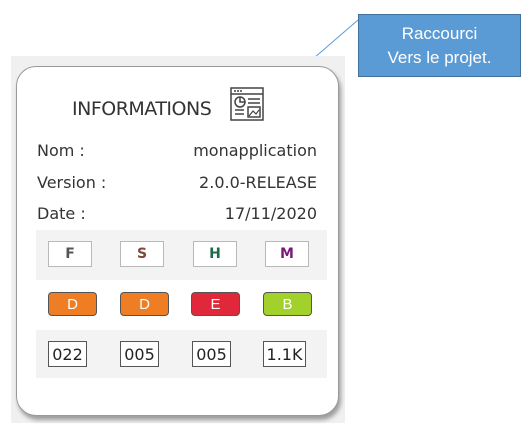 Image resolution: width=529 pixels, height=442 pixels. I want to click on date-value: 17/11/2020, so click(270, 213).